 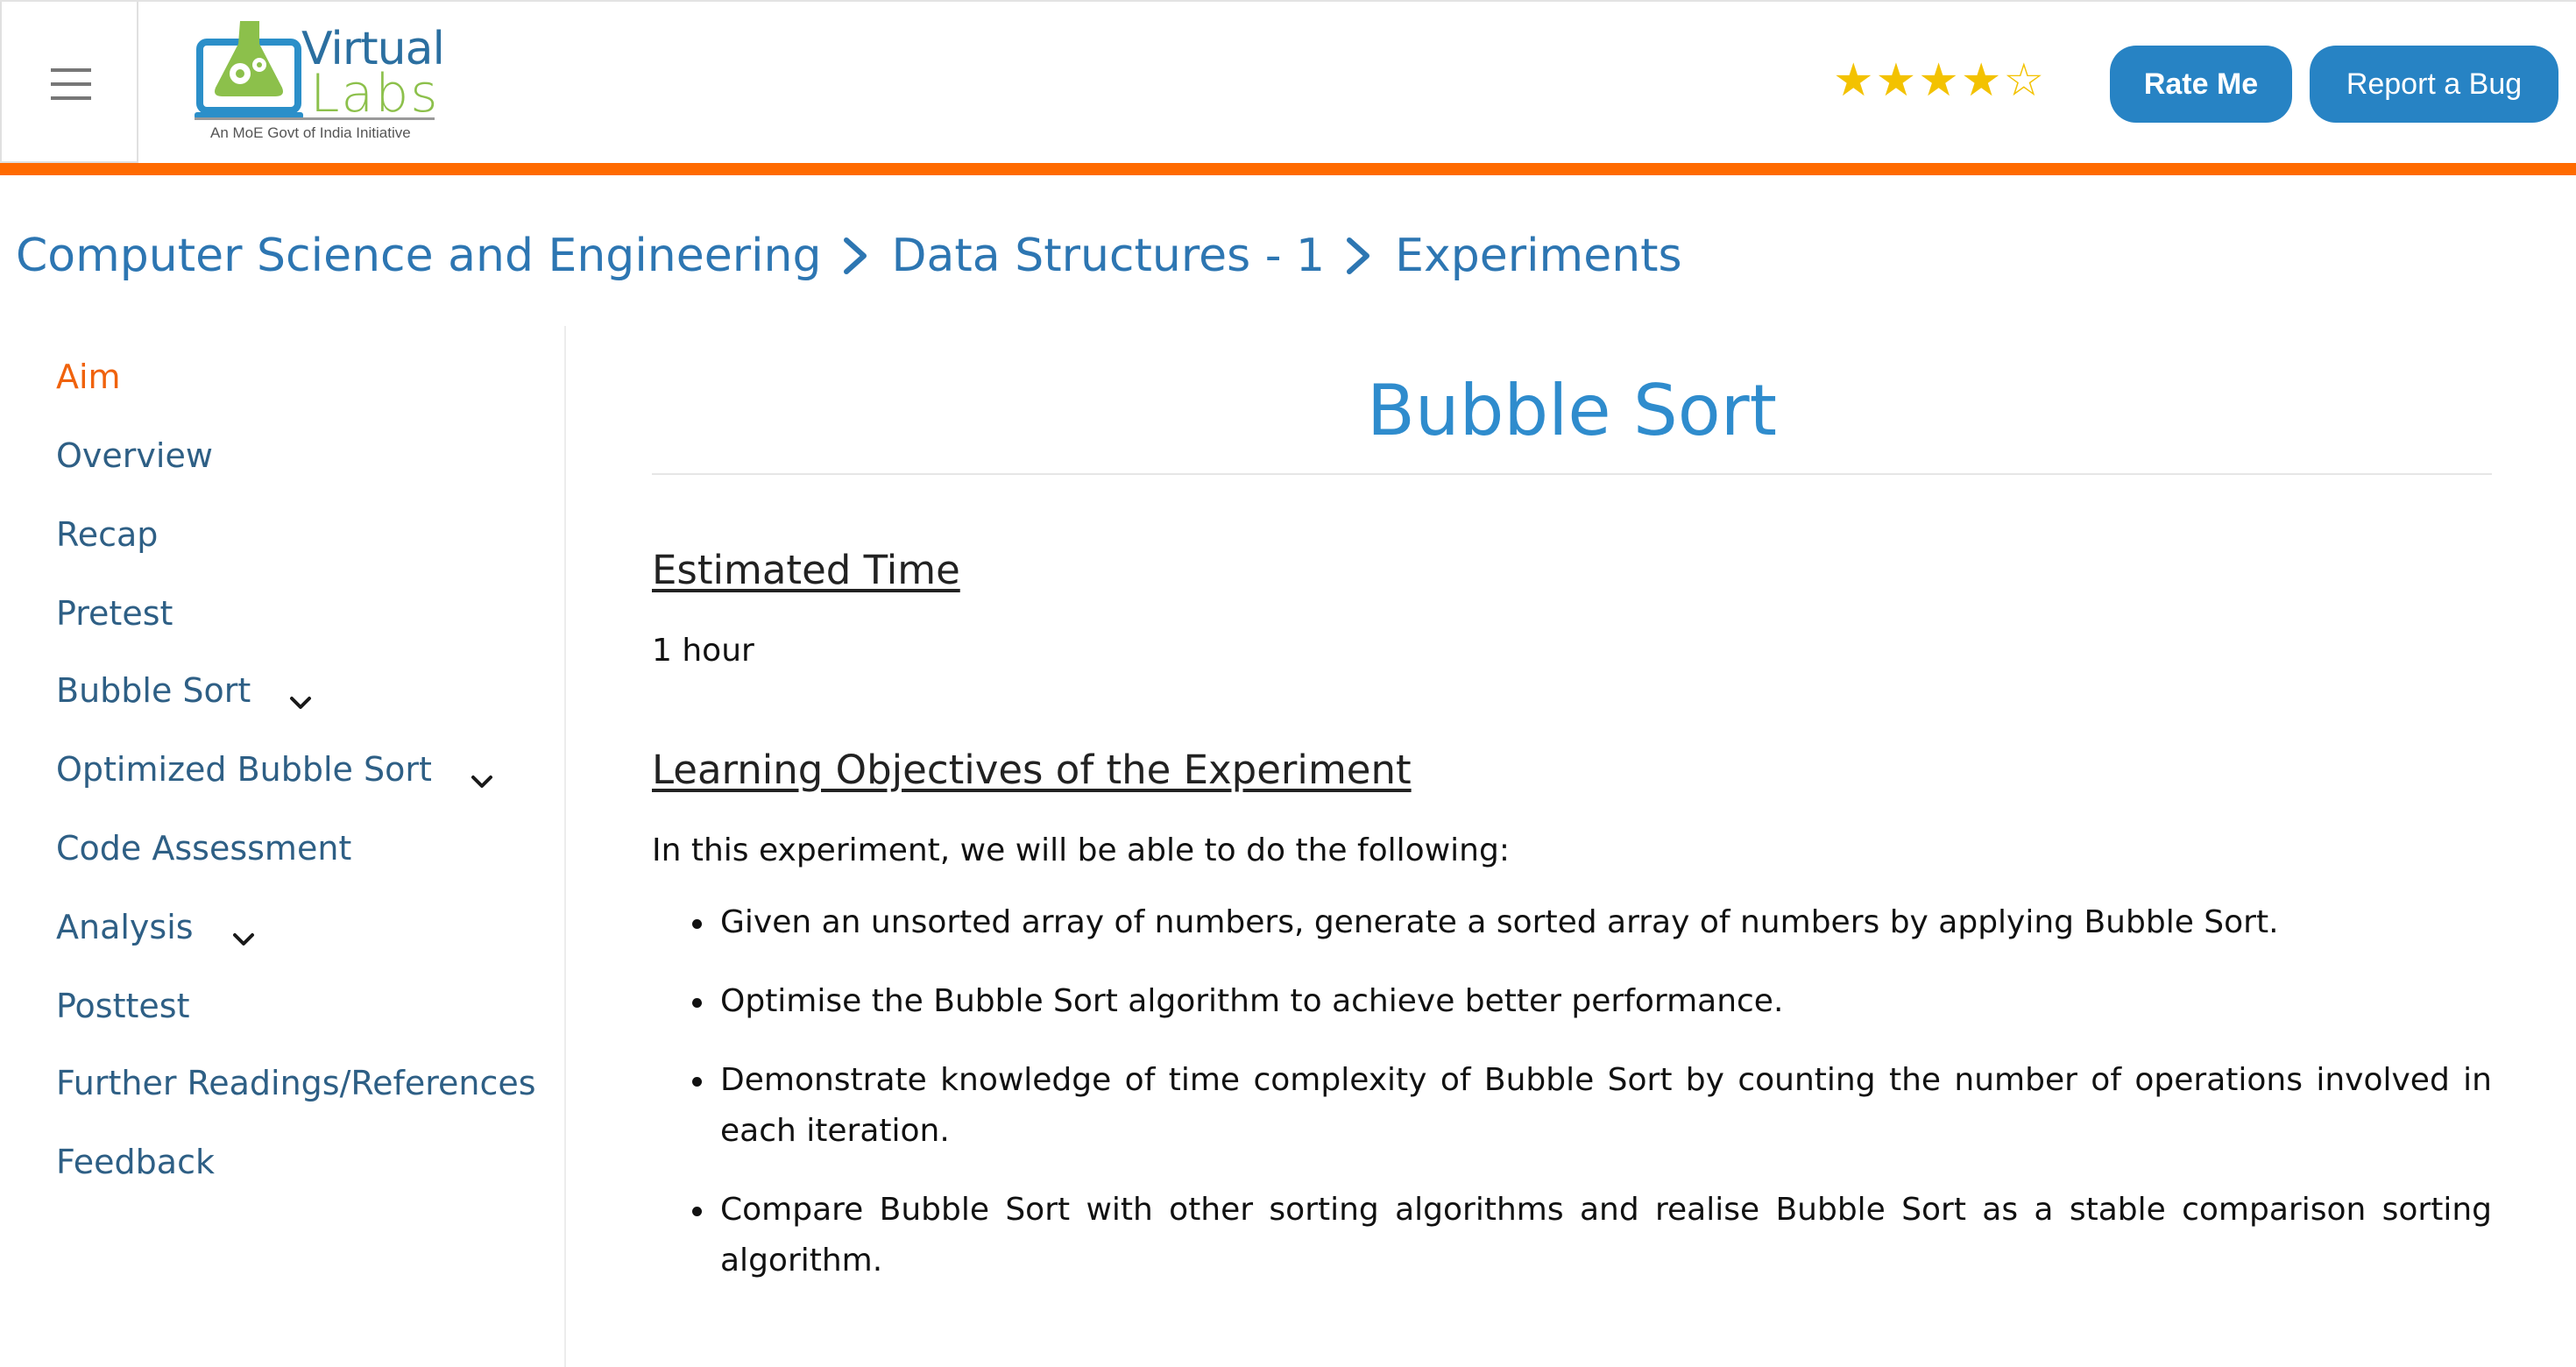 I want to click on breadcrumb-item-experiments: Experiments, so click(x=1538, y=256).